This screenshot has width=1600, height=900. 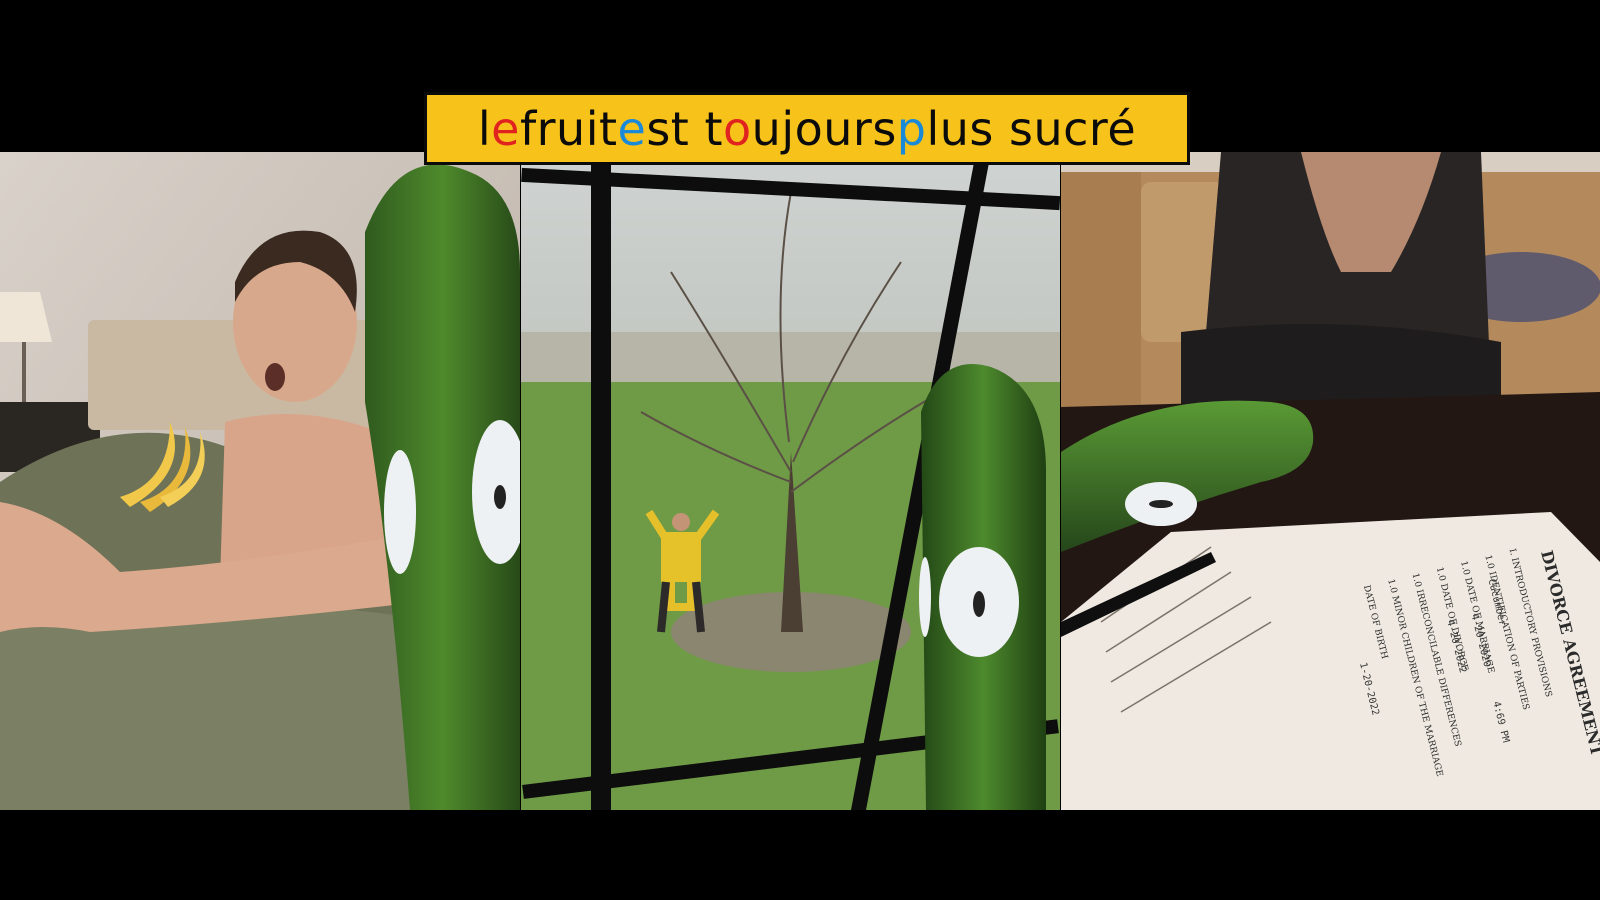 What do you see at coordinates (1031, 128) in the screenshot?
I see `caption-segment-9: lus sucré` at bounding box center [1031, 128].